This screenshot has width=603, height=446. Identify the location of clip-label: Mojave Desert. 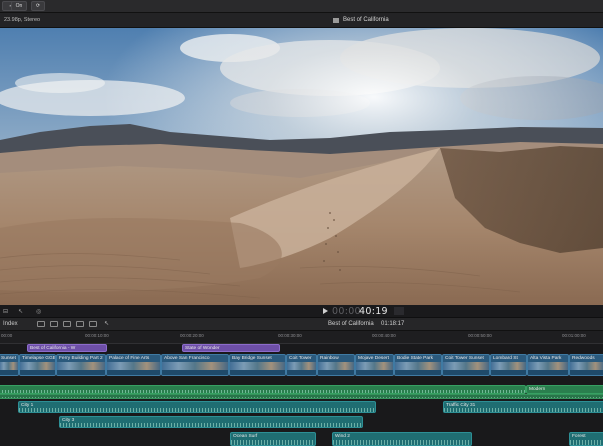
(373, 358).